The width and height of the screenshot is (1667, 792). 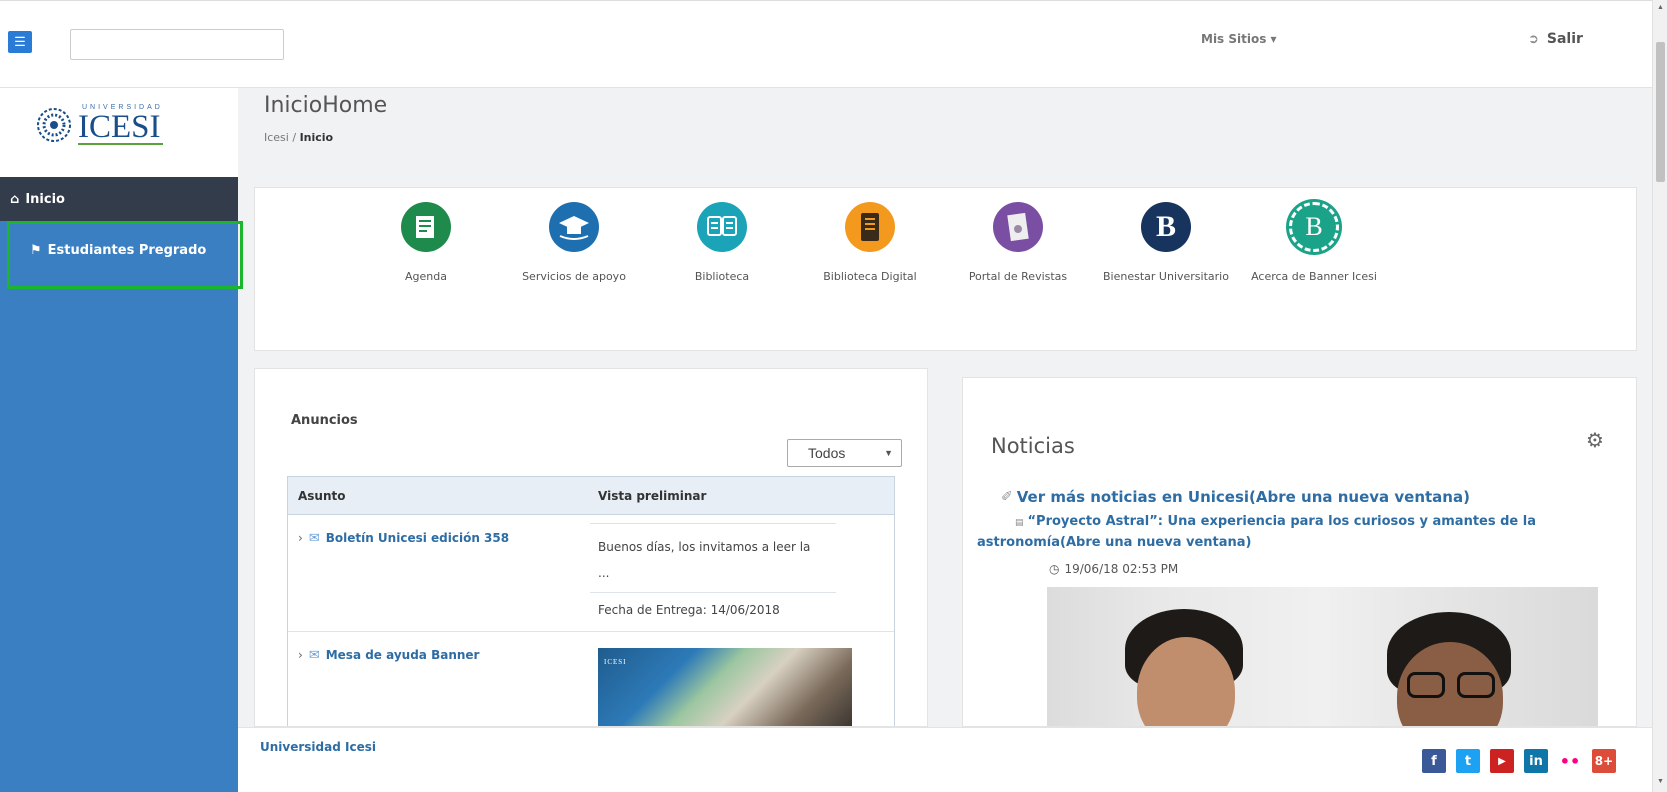 What do you see at coordinates (1019, 523) in the screenshot?
I see `document-icon: ▤` at bounding box center [1019, 523].